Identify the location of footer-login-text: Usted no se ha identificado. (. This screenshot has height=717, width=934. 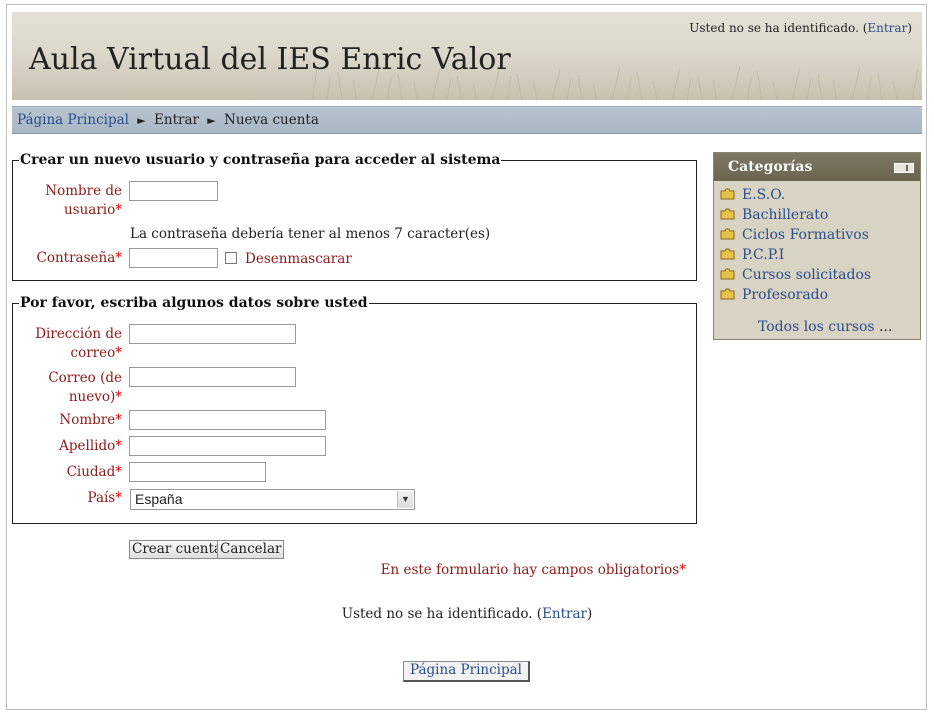
(442, 614).